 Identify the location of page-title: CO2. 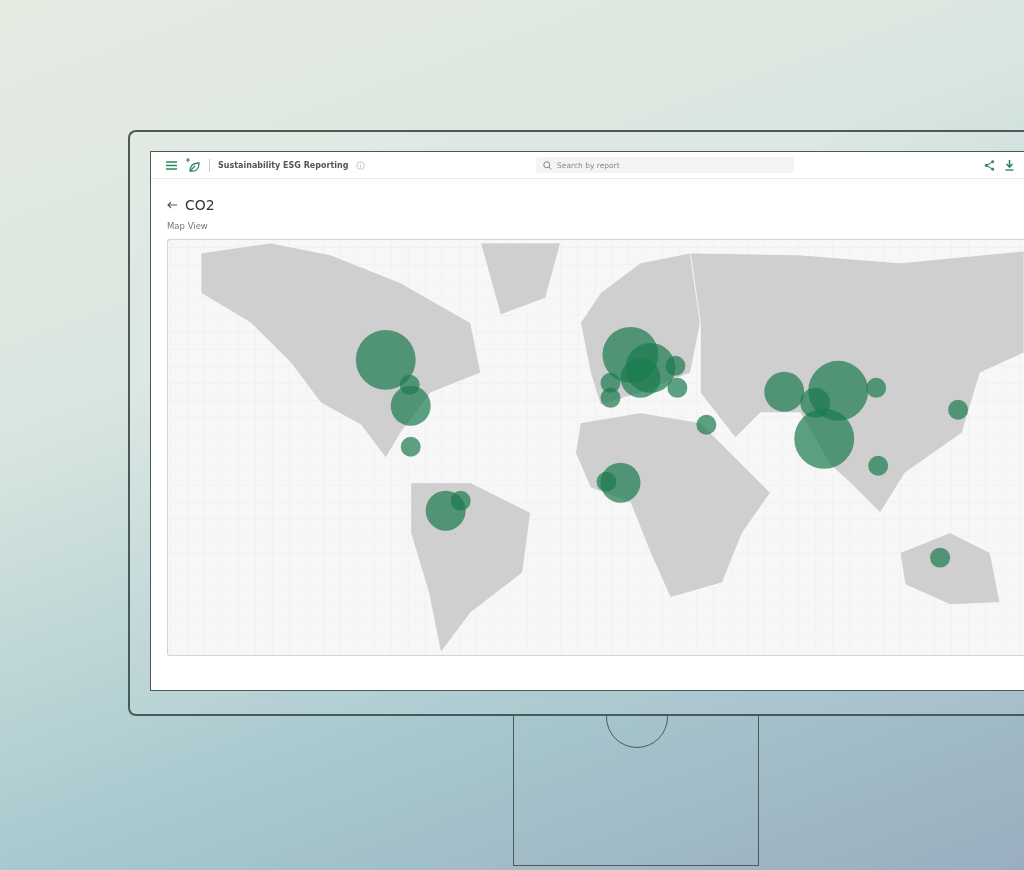
(200, 205).